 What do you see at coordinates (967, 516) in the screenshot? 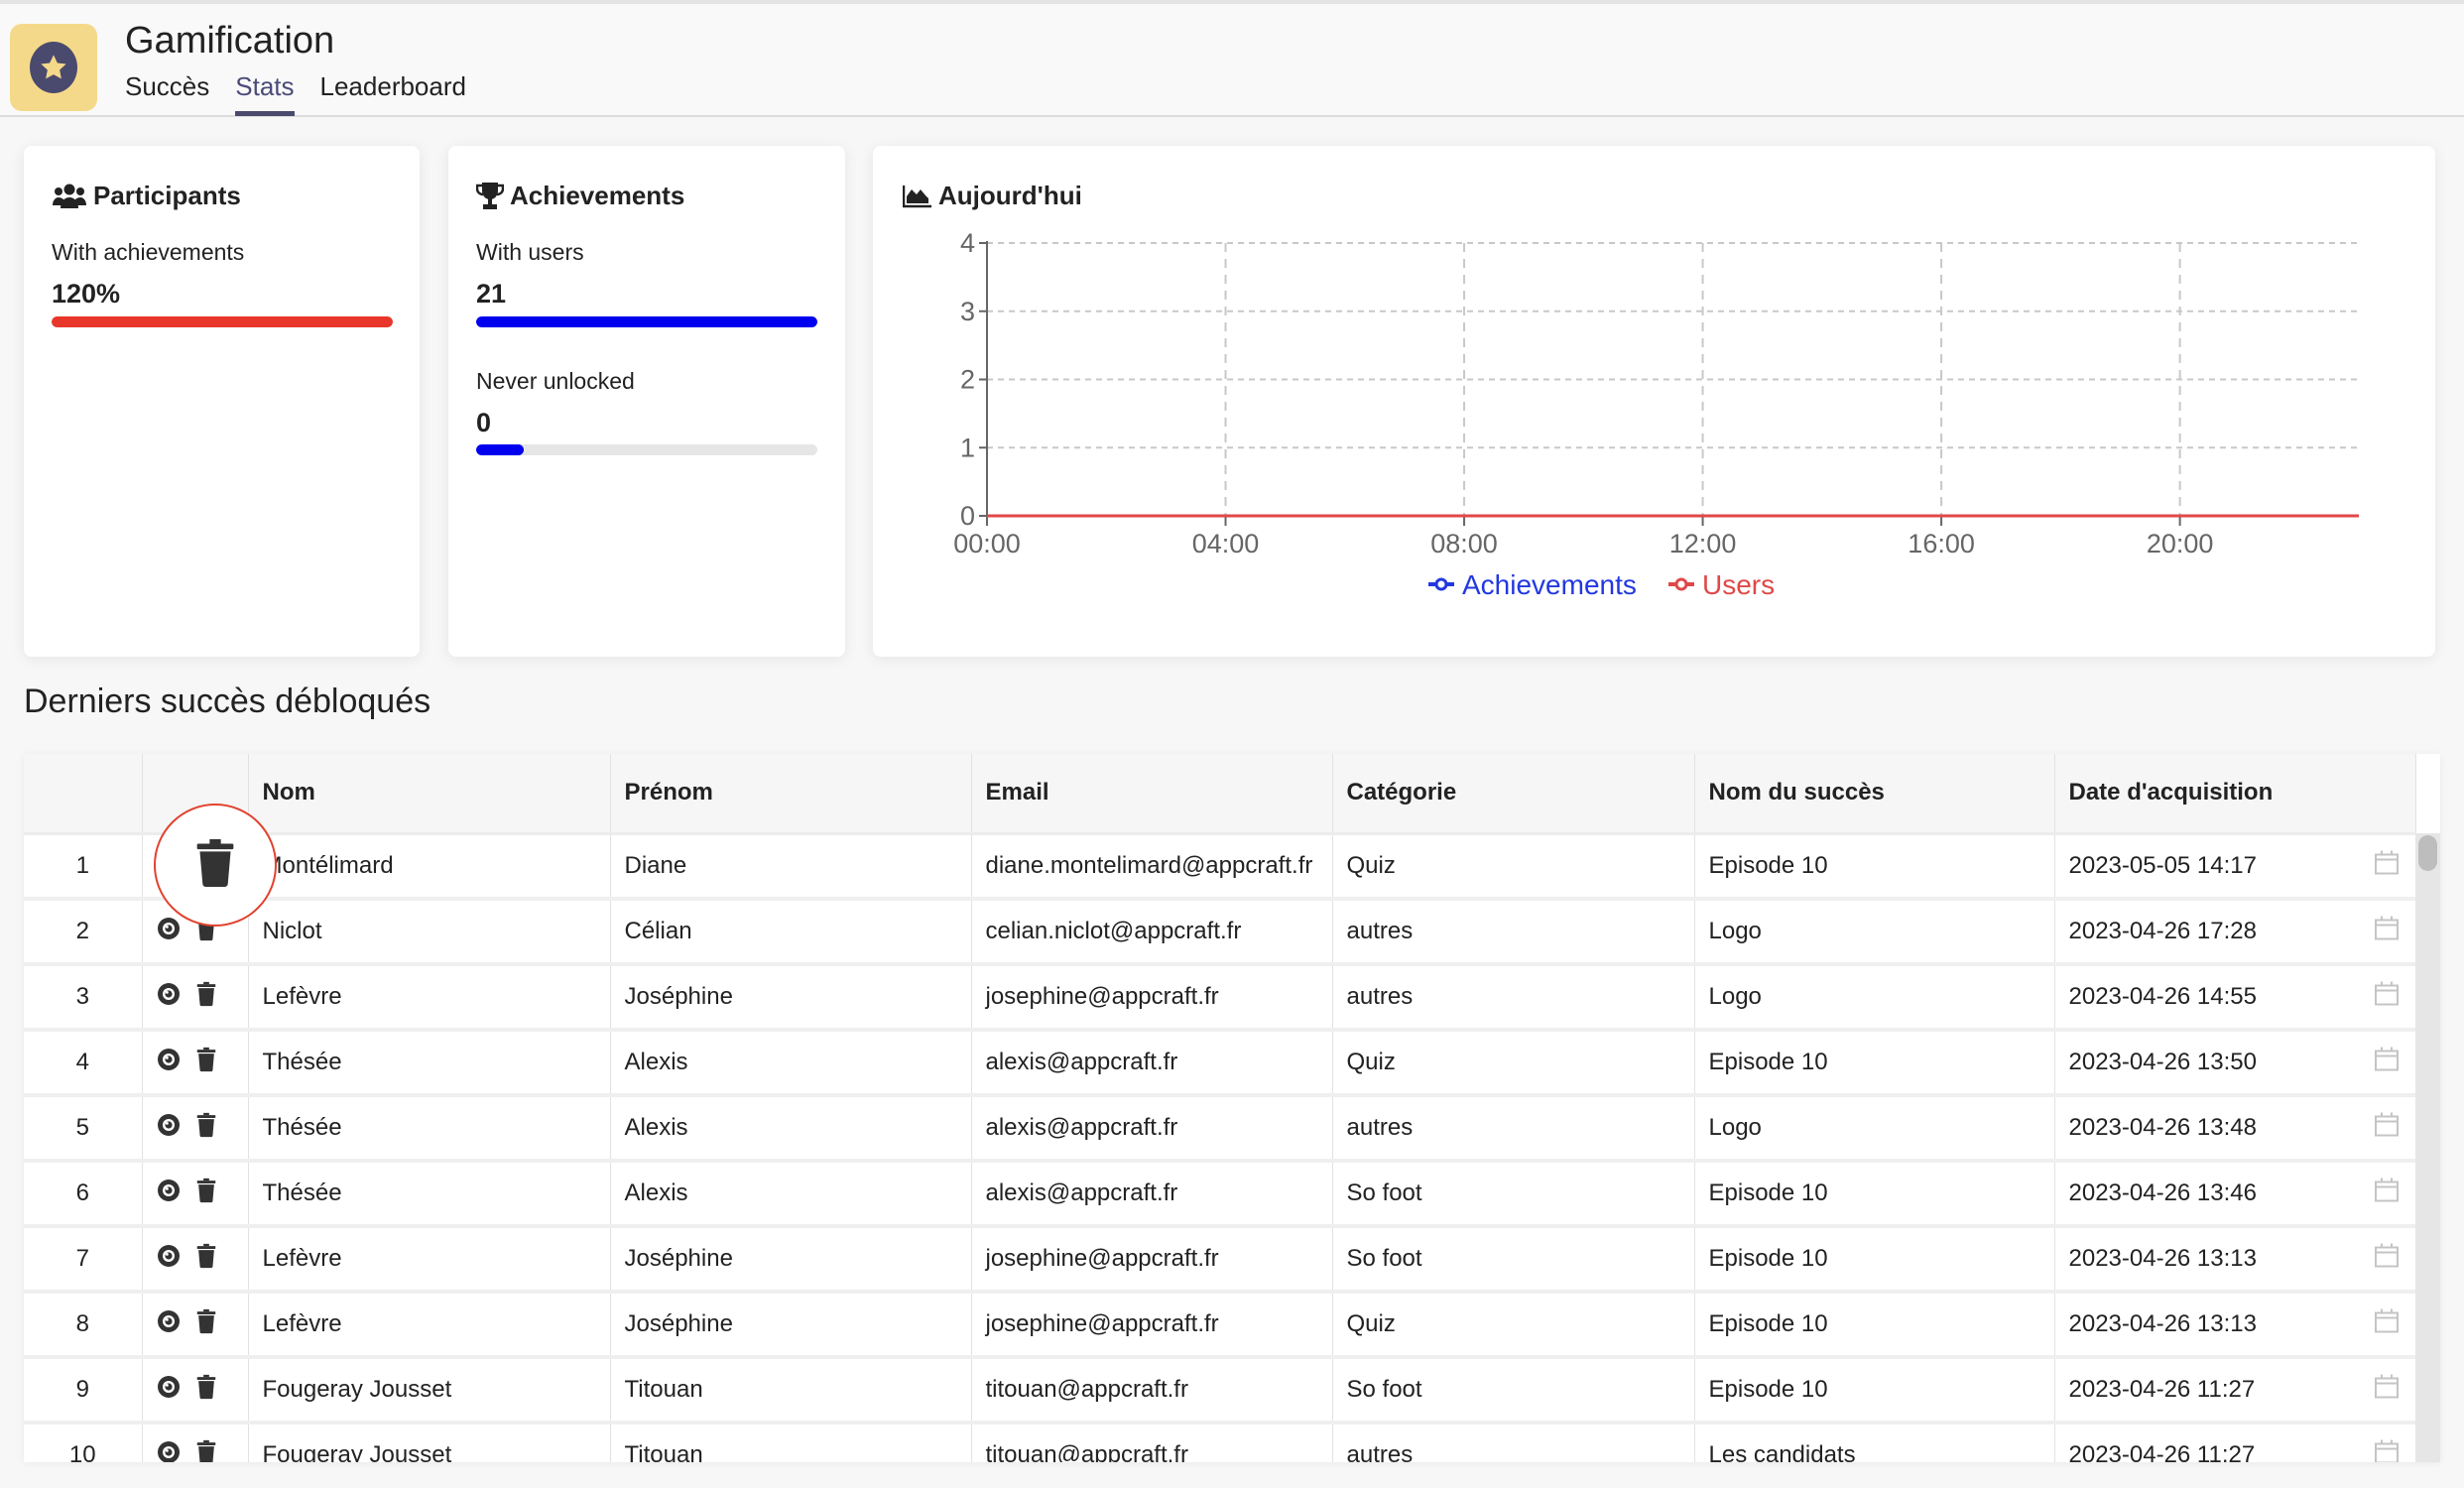
I see `y-tick-label: 0` at bounding box center [967, 516].